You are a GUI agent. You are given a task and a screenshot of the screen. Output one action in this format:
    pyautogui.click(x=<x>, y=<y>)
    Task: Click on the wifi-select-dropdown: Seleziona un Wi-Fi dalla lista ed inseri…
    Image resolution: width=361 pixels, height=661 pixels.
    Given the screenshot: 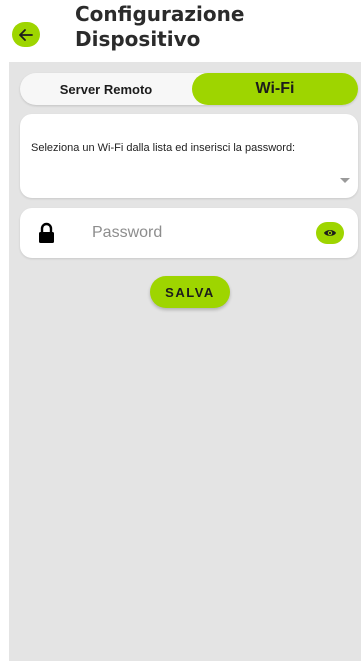 What is the action you would take?
    pyautogui.click(x=189, y=156)
    